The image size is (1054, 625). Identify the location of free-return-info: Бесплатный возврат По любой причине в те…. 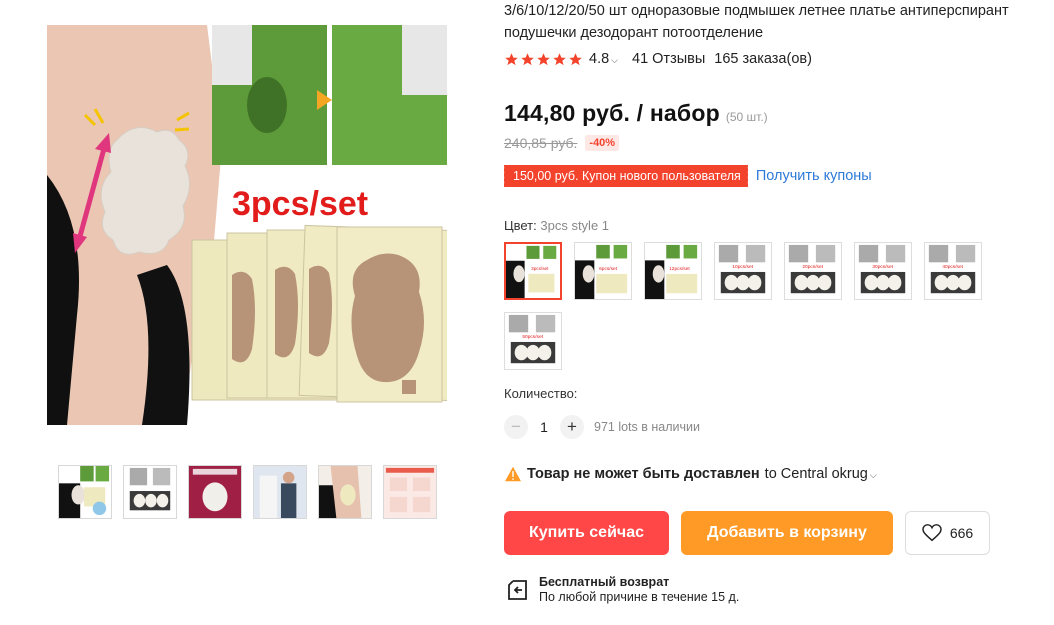
(622, 590).